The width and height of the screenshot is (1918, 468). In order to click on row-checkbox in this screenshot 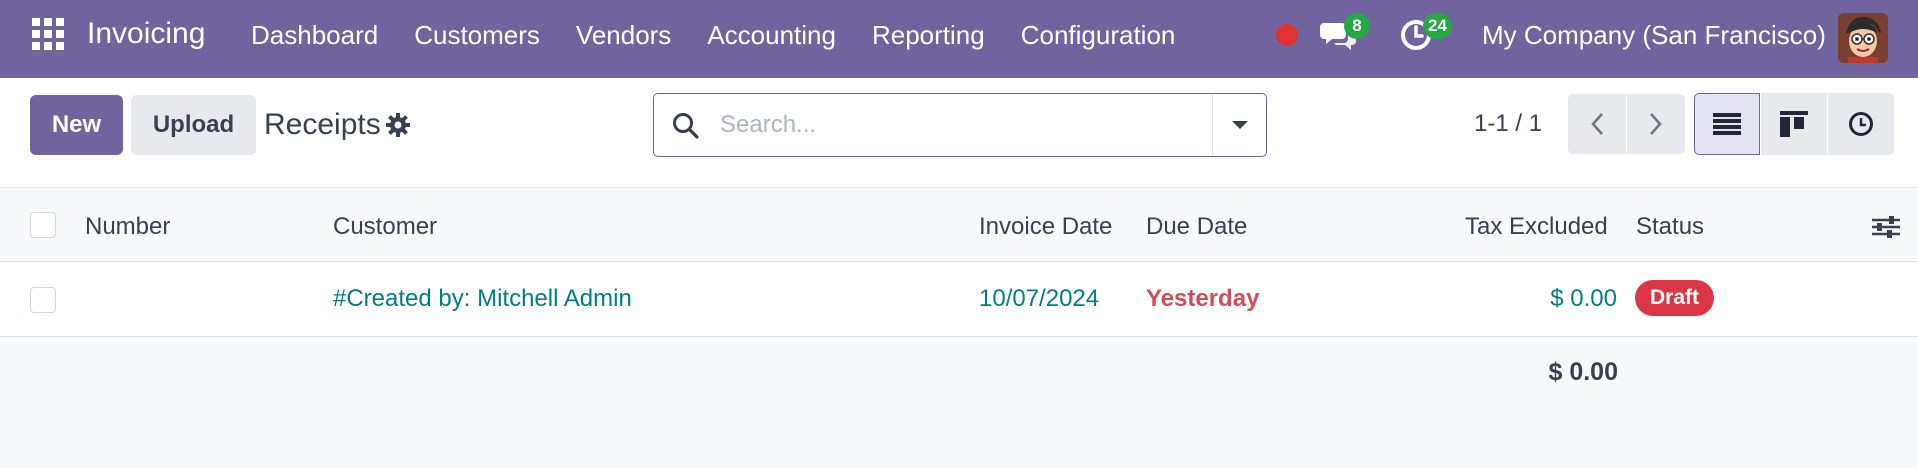, I will do `click(43, 300)`.